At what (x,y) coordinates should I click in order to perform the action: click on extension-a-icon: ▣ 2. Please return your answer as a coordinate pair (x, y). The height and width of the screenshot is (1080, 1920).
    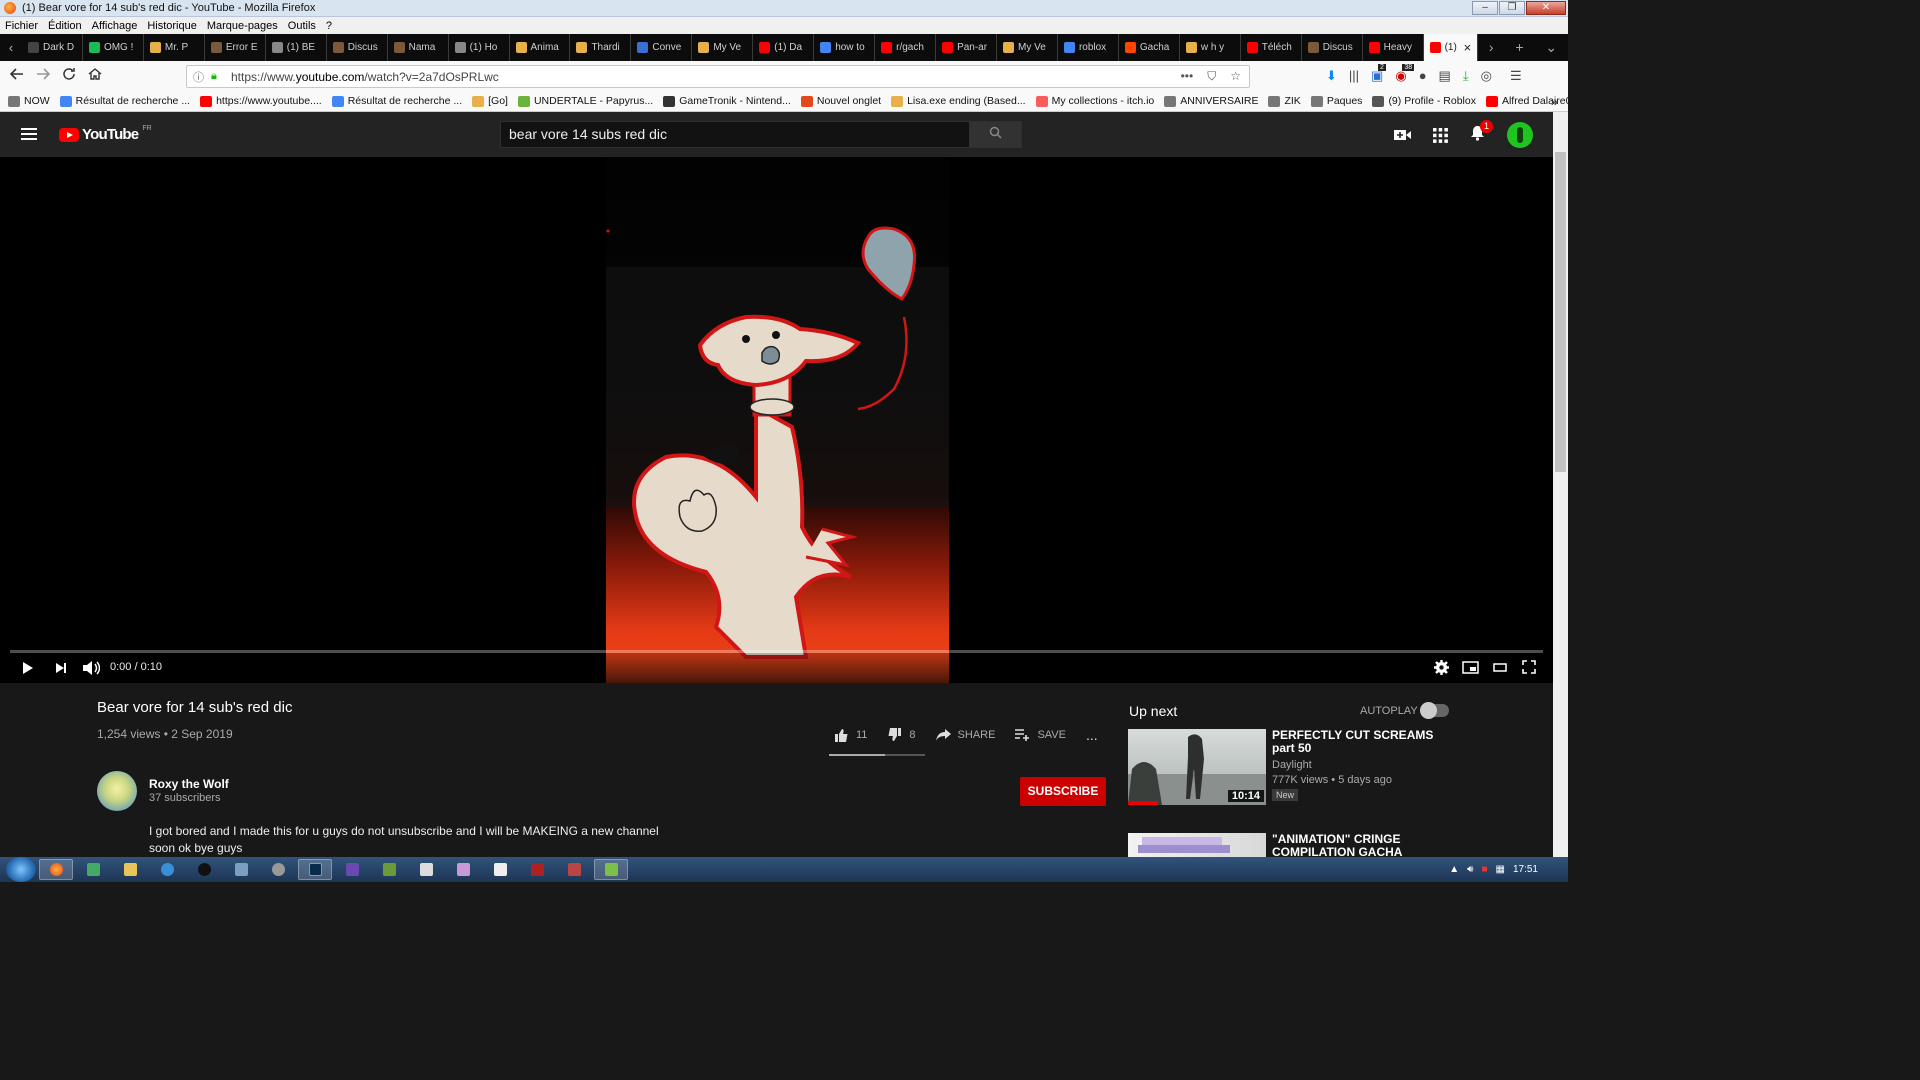
    Looking at the image, I should click on (1378, 74).